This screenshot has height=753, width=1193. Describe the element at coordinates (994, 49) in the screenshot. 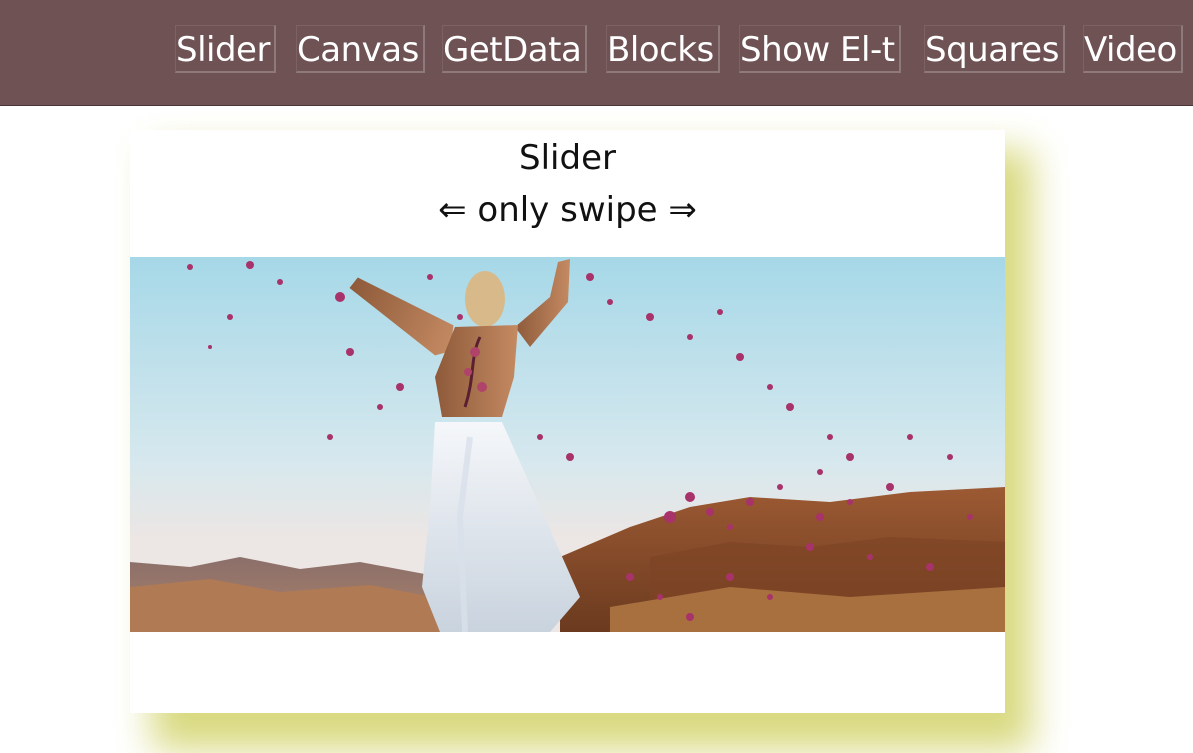

I see `nav-item-squares: Squares` at that location.